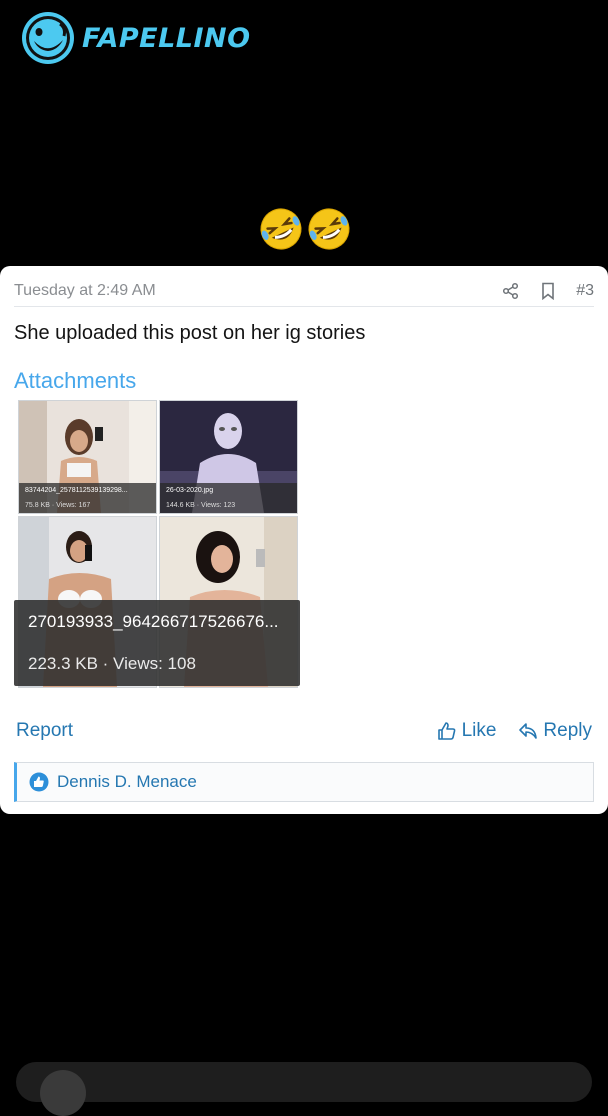 This screenshot has width=608, height=1116. What do you see at coordinates (190, 333) in the screenshot?
I see `post-message: She uploaded this post on her ig stories` at bounding box center [190, 333].